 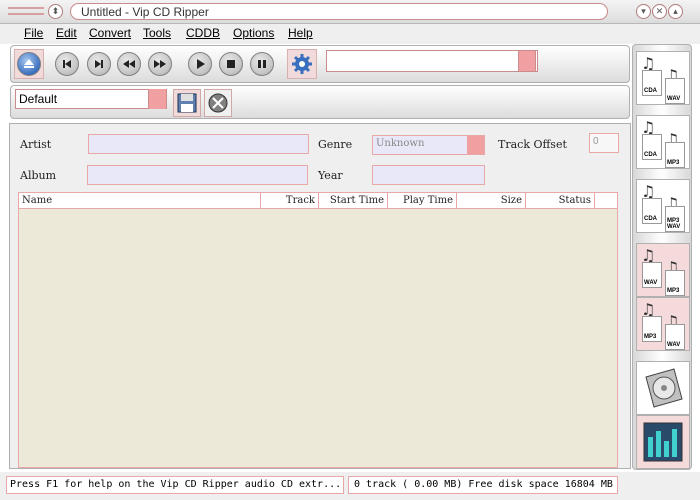 I want to click on pause-button, so click(x=262, y=64).